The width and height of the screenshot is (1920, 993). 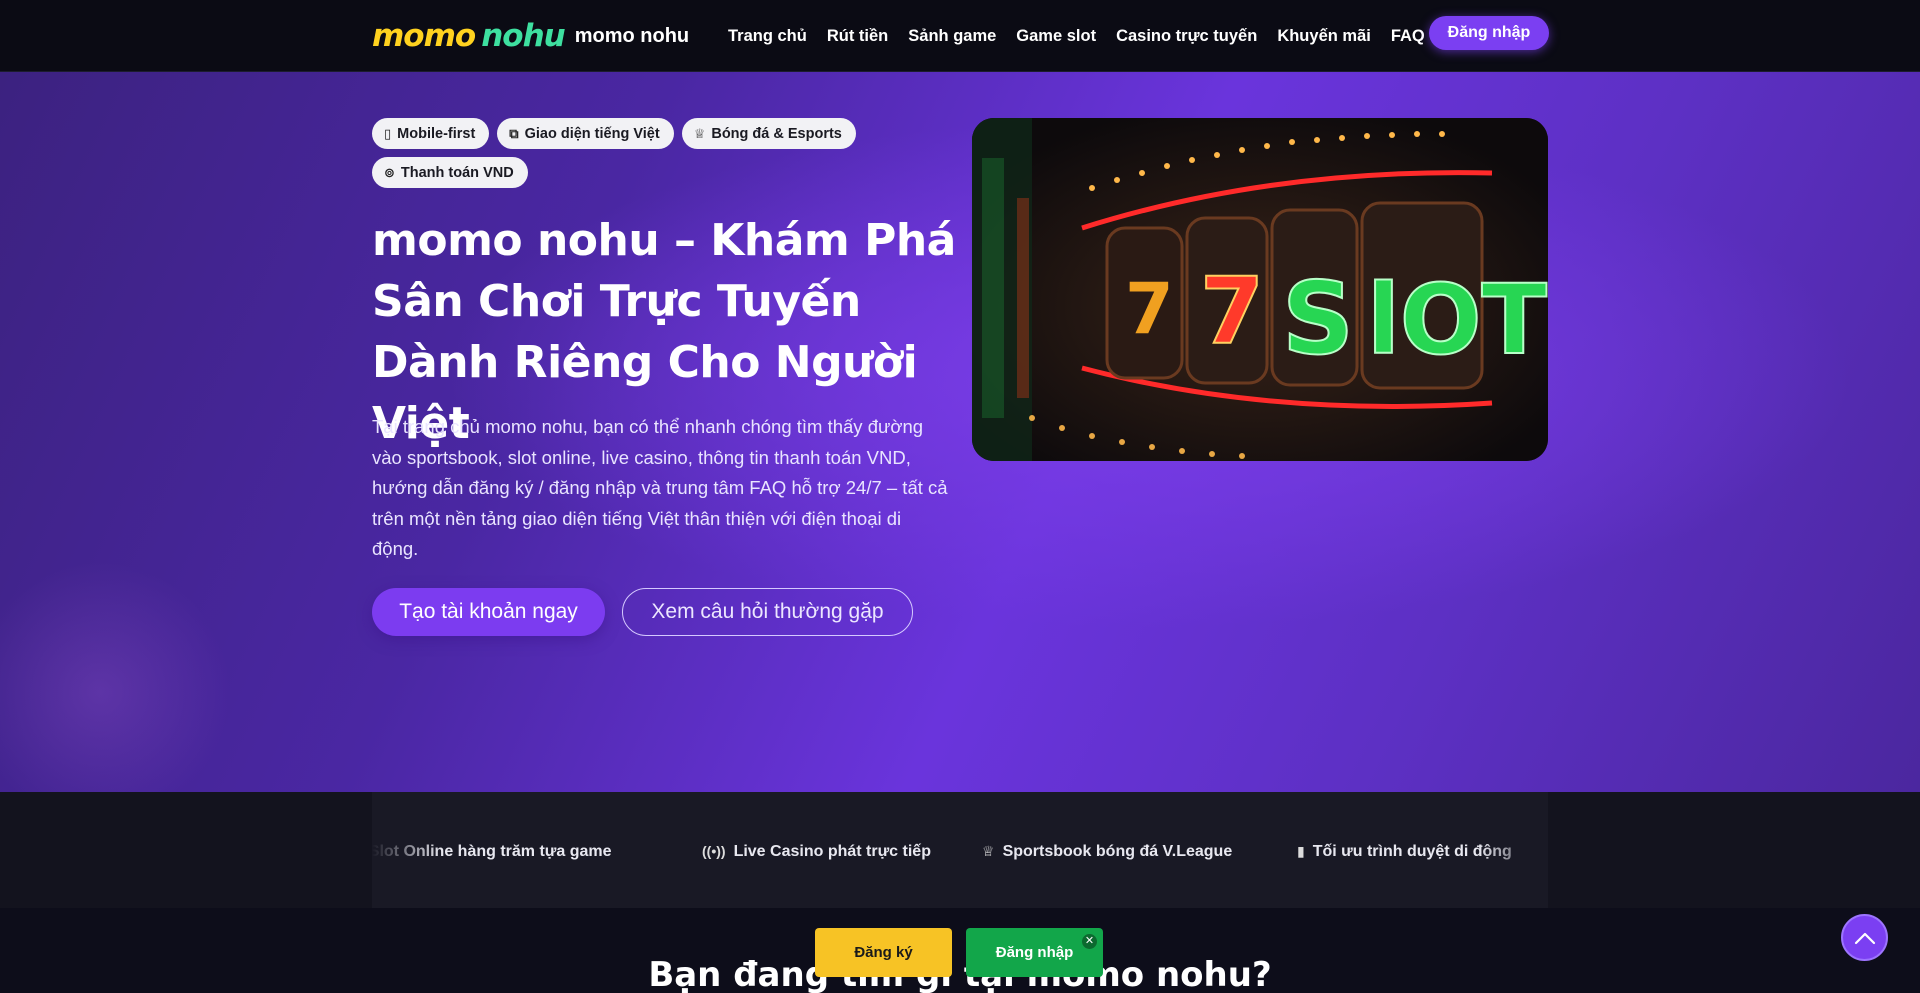 What do you see at coordinates (488, 612) in the screenshot?
I see `create-account-button: Tạo tài khoản ngay` at bounding box center [488, 612].